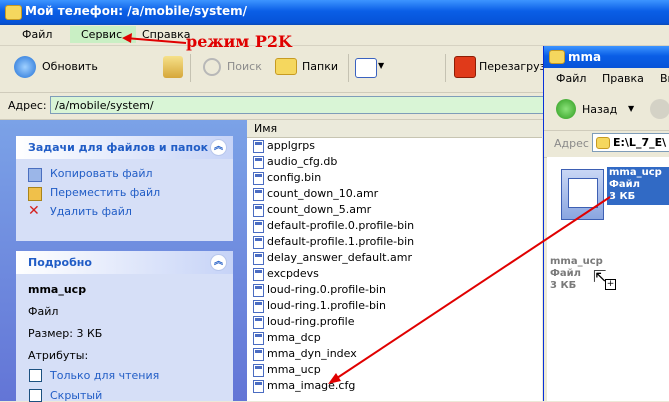 The image size is (669, 402). I want to click on arrowhead-file, so click(334, 378).